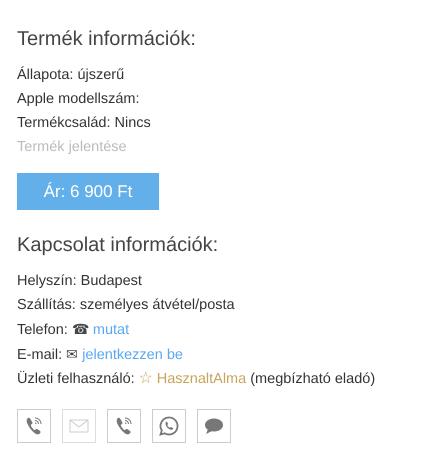  I want to click on report-link: Termék jelentése, so click(72, 147).